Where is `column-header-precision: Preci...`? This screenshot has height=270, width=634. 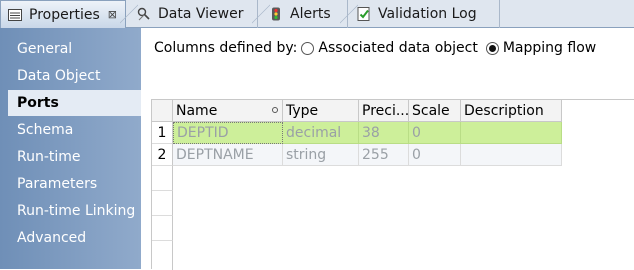 column-header-precision: Preci... is located at coordinates (384, 111).